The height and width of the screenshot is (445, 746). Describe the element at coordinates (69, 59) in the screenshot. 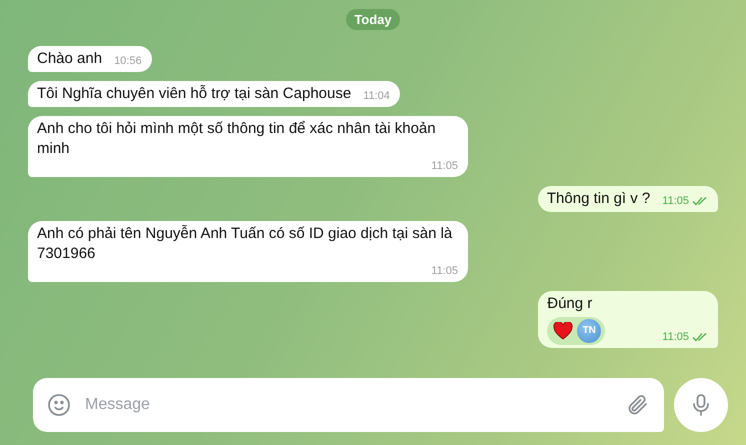

I see `message-text: Chào anh` at that location.